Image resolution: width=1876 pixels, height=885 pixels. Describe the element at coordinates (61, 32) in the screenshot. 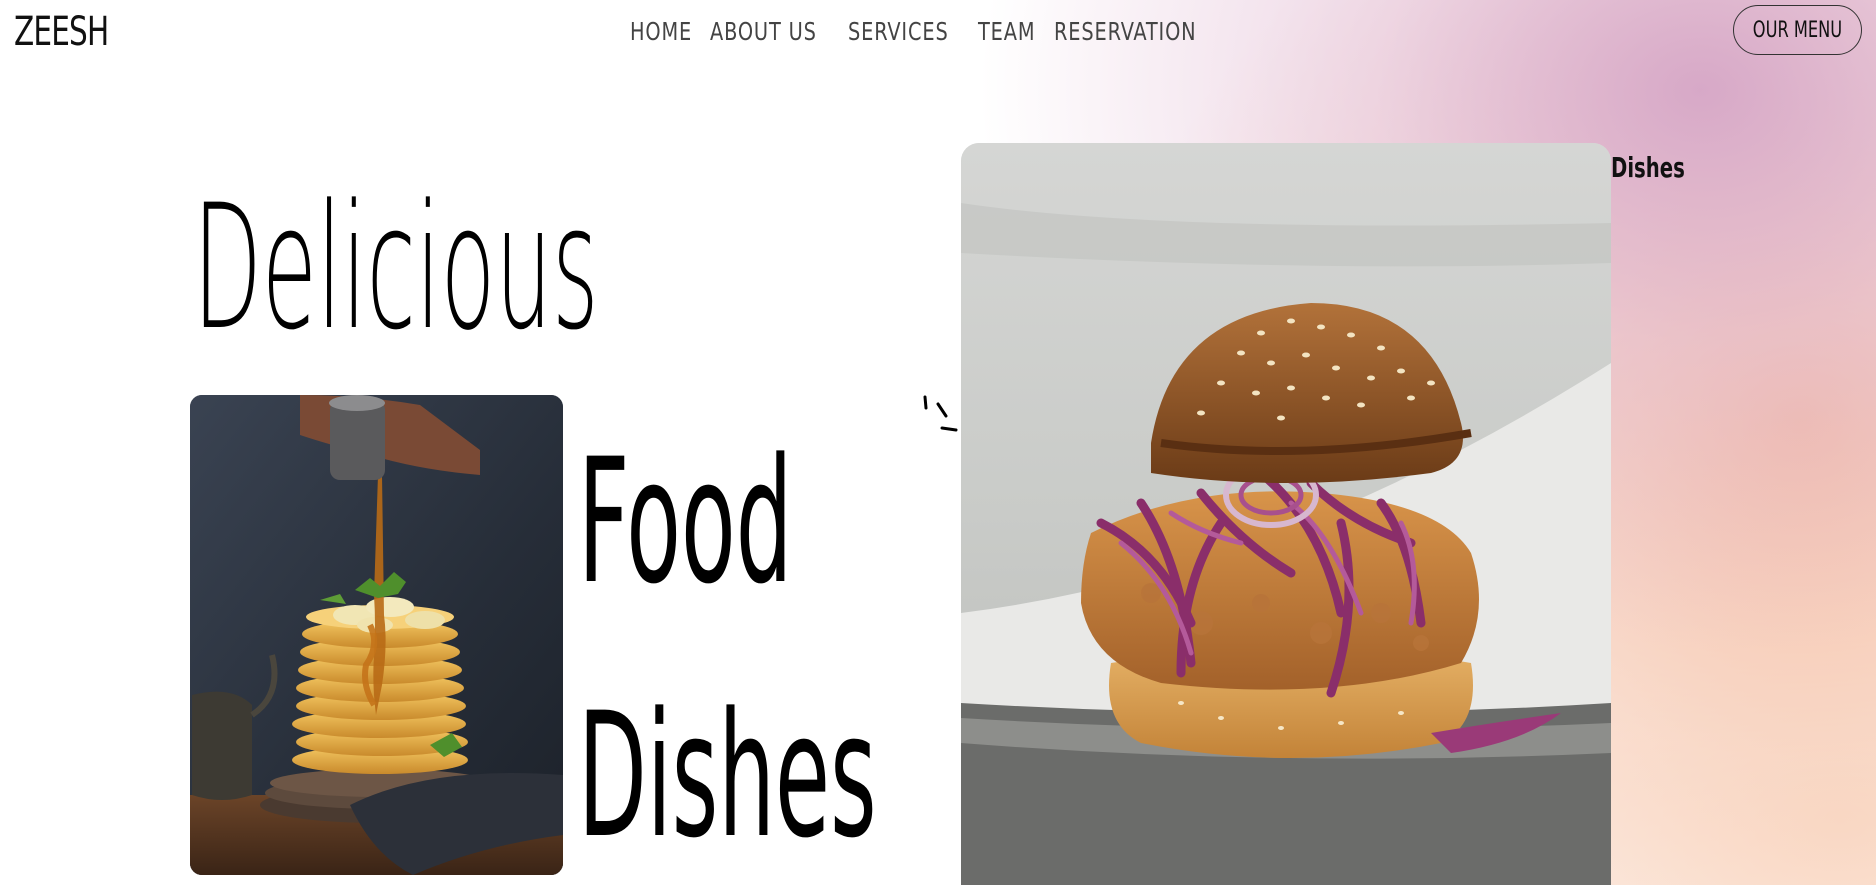

I see `logo: ZEESH` at that location.